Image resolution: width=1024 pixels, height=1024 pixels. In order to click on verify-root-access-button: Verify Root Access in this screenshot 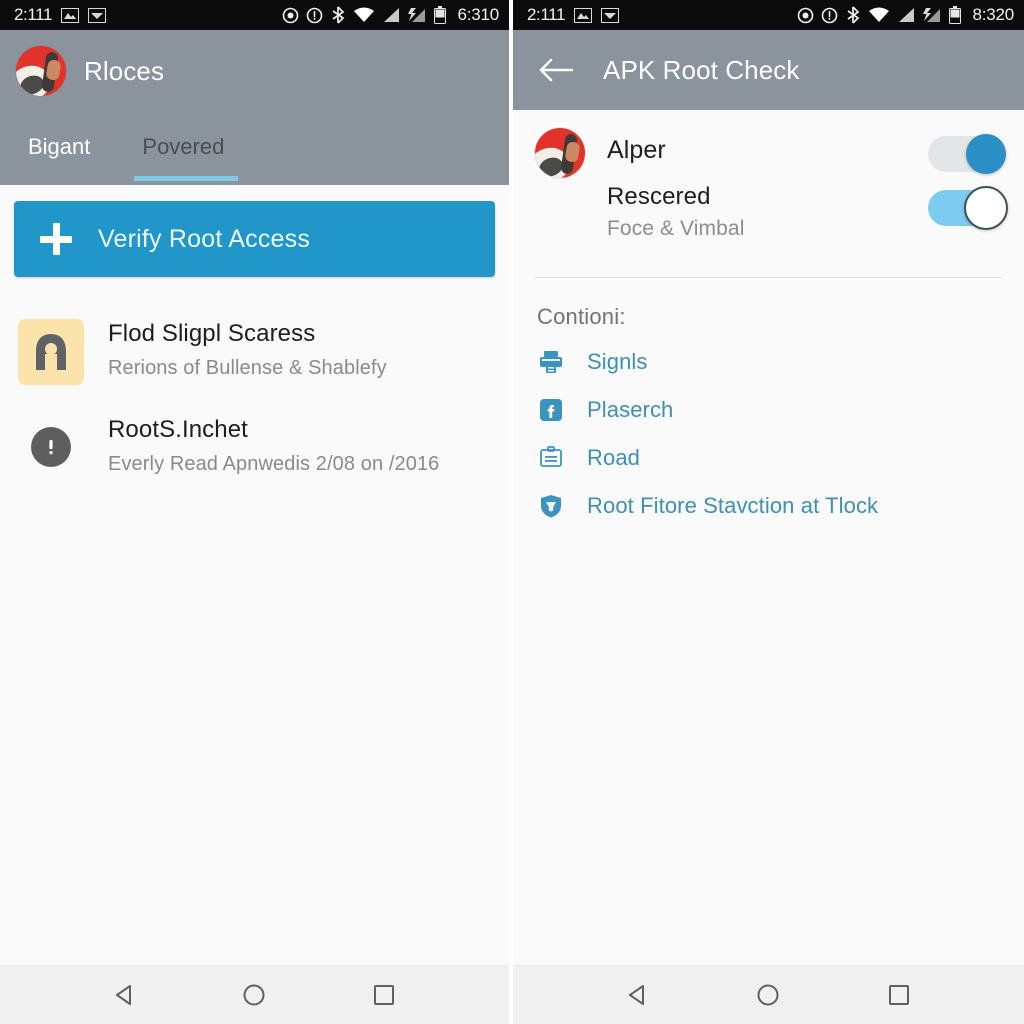, I will do `click(254, 239)`.